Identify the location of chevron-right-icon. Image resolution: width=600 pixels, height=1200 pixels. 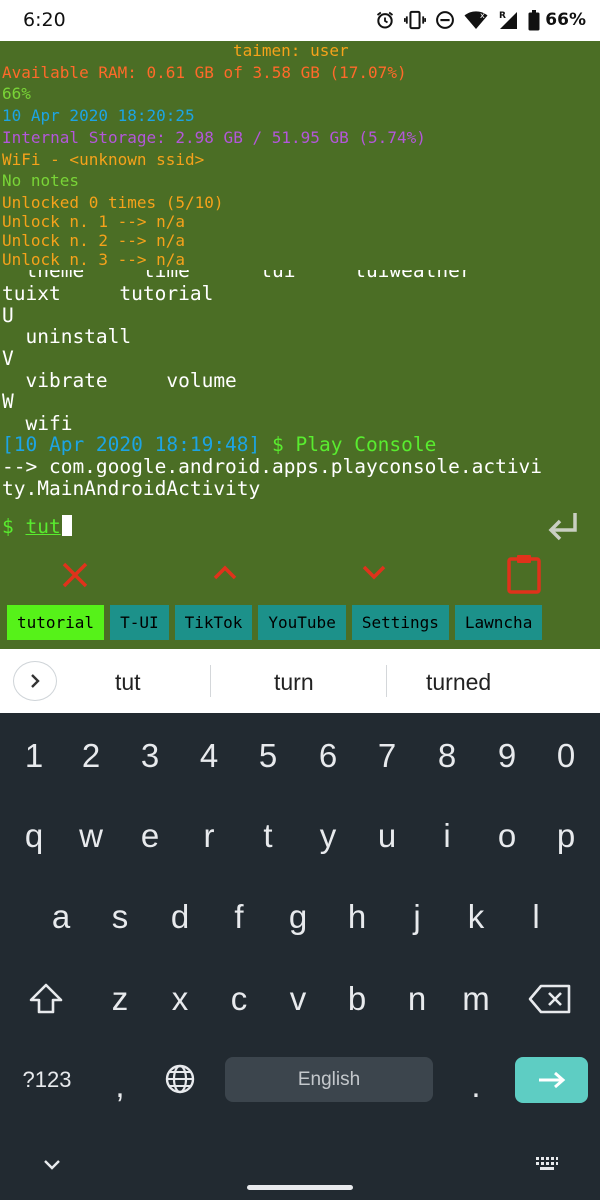
(35, 681).